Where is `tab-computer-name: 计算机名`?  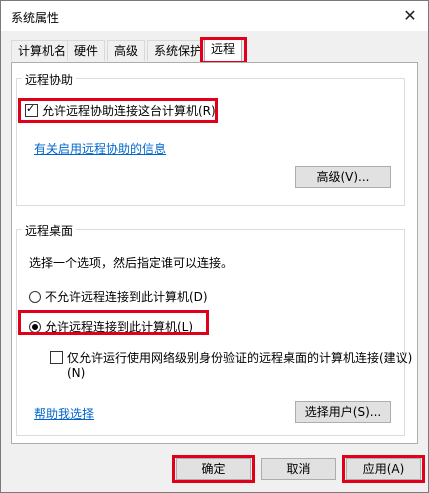 tab-computer-name: 计算机名 is located at coordinates (42, 50).